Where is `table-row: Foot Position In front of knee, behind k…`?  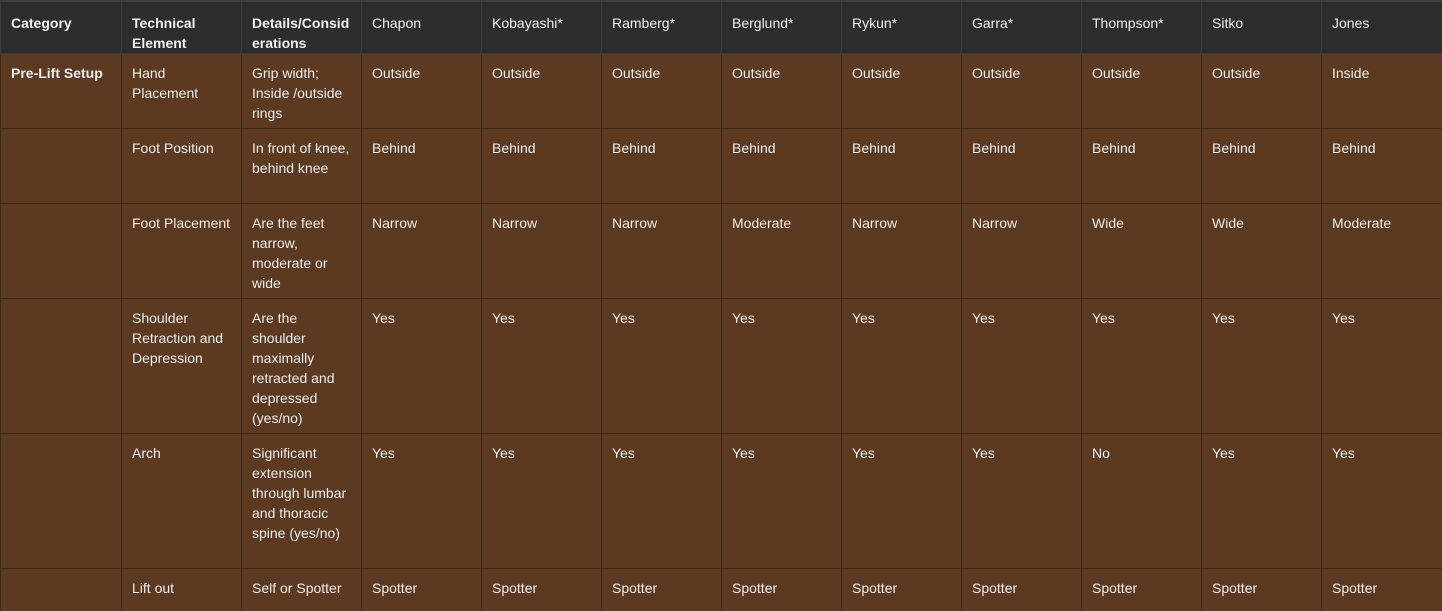 table-row: Foot Position In front of knee, behind k… is located at coordinates (721, 166).